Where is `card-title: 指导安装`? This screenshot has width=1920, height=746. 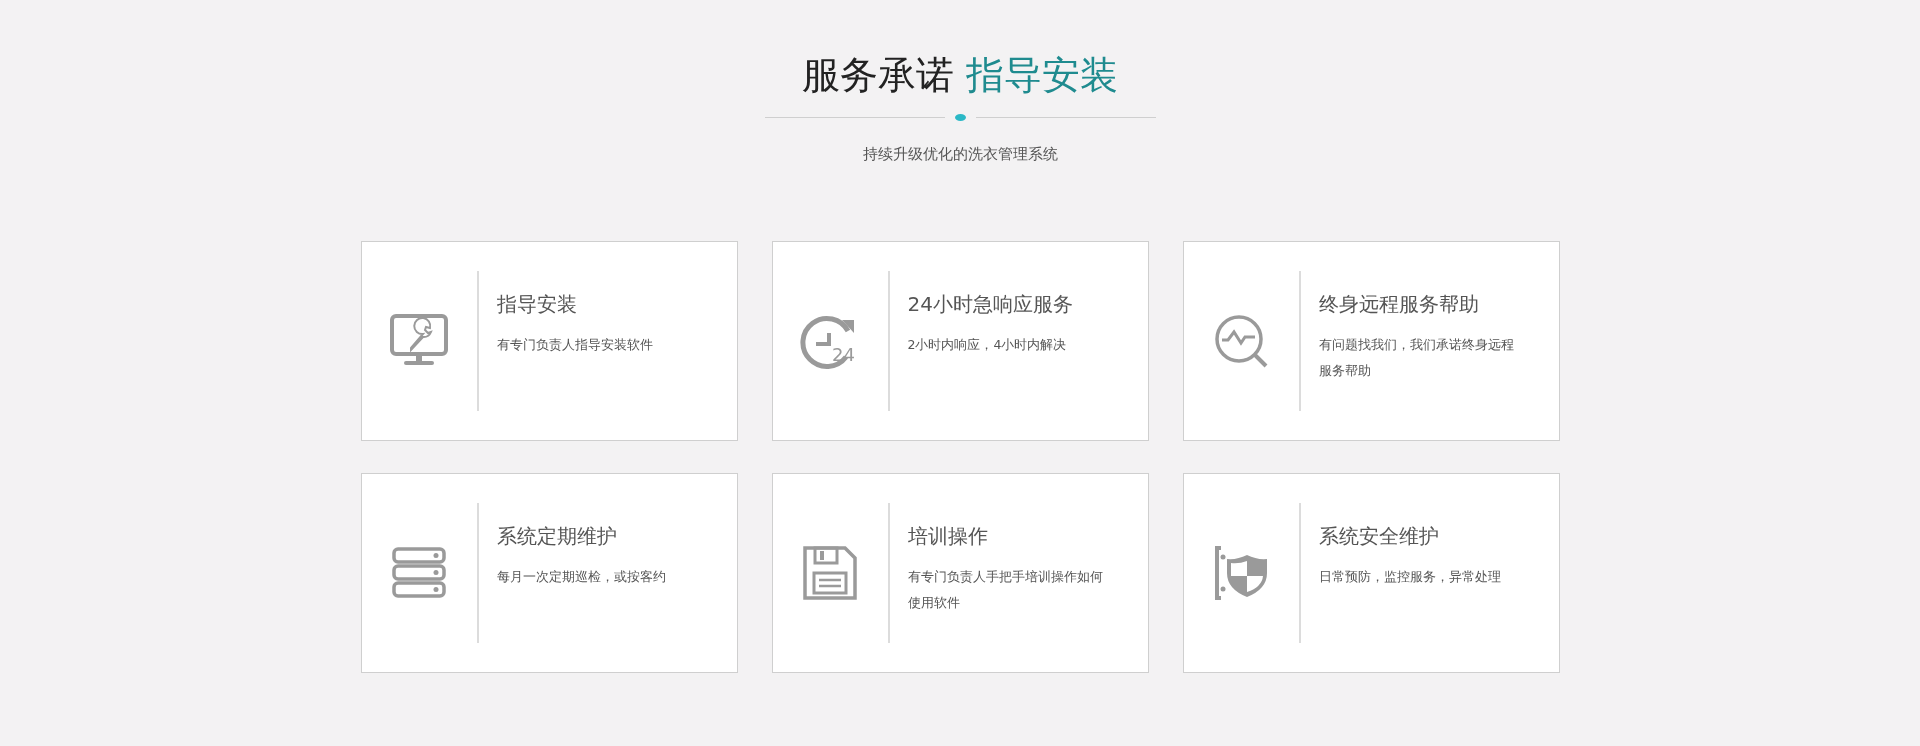
card-title: 指导安装 is located at coordinates (537, 304).